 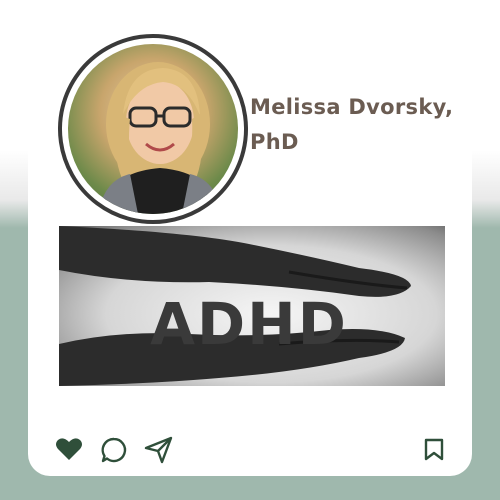 I want to click on save-button, so click(x=434, y=452).